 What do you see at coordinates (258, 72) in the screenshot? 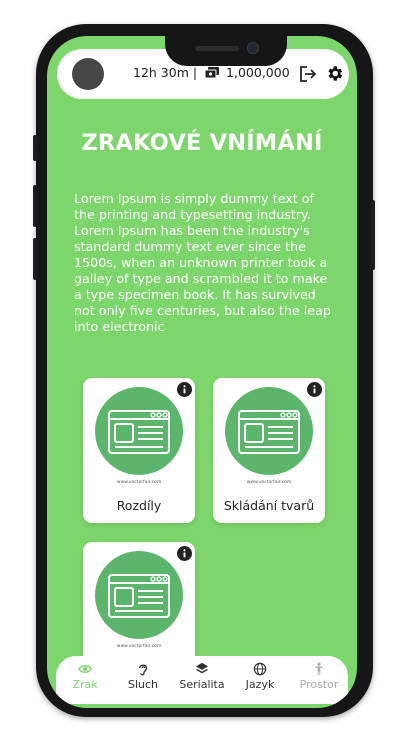
I see `coin-balance: 1,000,000` at bounding box center [258, 72].